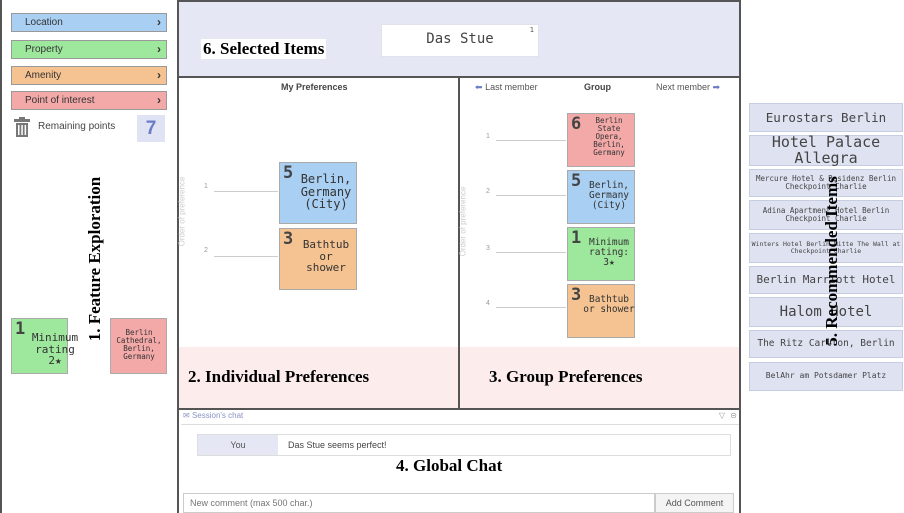 Image resolution: width=904 pixels, height=513 pixels. I want to click on card-text: Berlin State Opera, Berlin, Germany, so click(609, 136).